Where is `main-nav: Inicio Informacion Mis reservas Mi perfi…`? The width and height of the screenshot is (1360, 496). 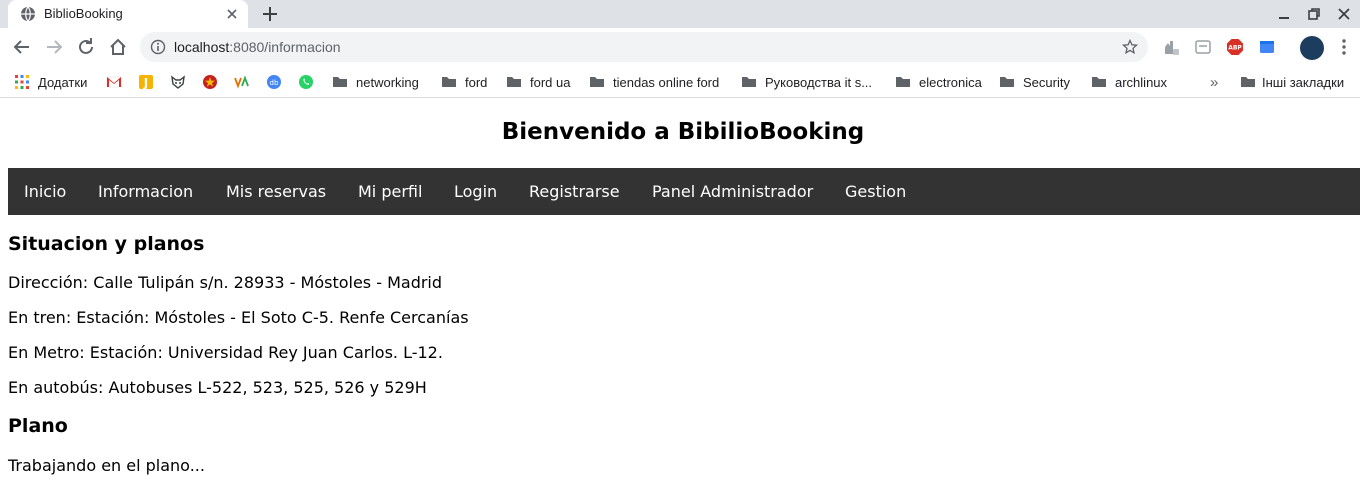
main-nav: Inicio Informacion Mis reservas Mi perfi… is located at coordinates (684, 191).